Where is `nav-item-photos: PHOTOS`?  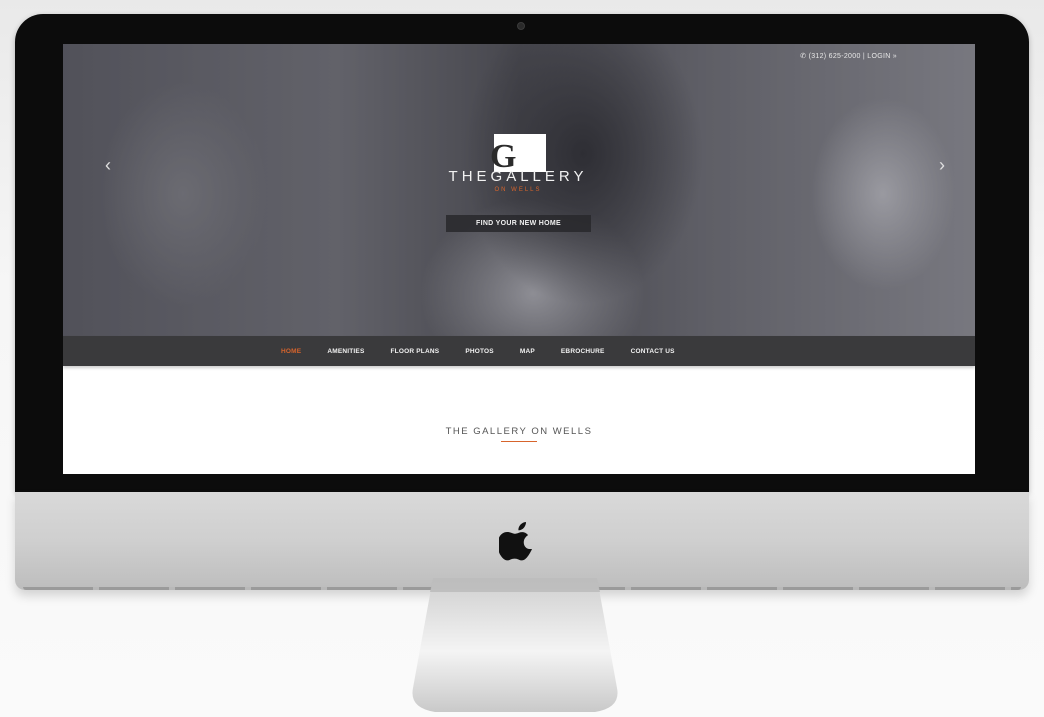 nav-item-photos: PHOTOS is located at coordinates (479, 351).